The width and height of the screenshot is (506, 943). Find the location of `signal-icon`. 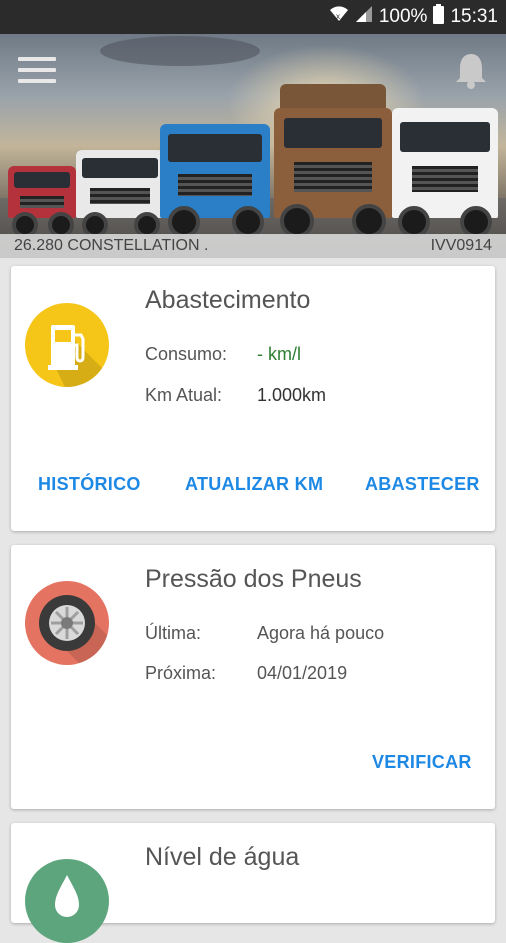

signal-icon is located at coordinates (364, 17).